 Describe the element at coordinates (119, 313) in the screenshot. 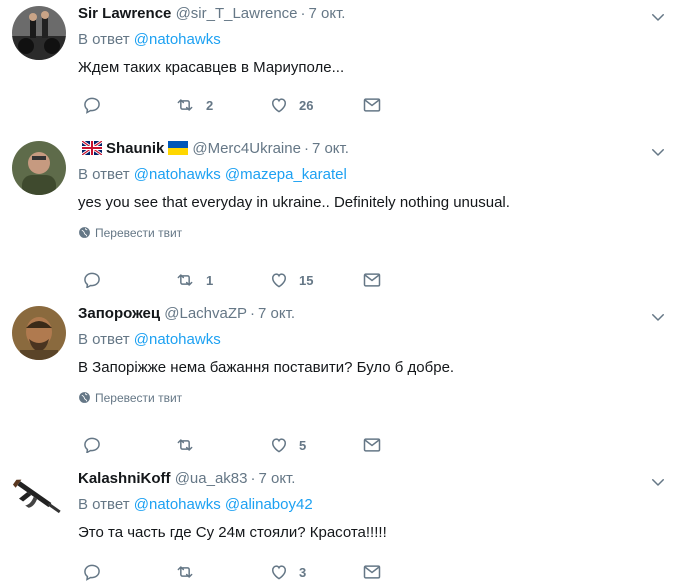

I see `author-name: Запорожец` at that location.